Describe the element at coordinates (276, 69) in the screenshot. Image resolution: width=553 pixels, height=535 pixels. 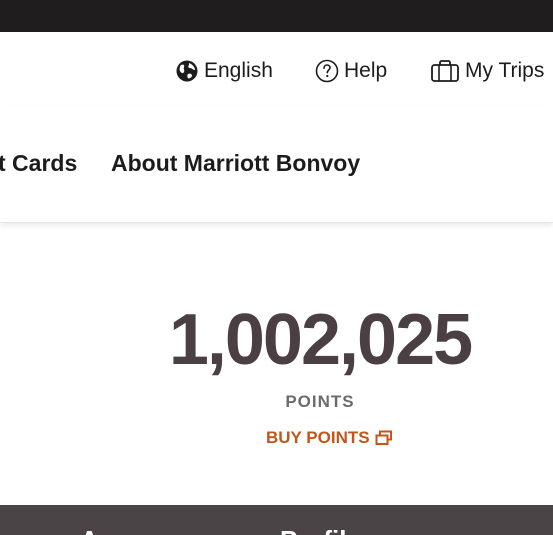
I see `utility-bar: English Help My Trips` at that location.